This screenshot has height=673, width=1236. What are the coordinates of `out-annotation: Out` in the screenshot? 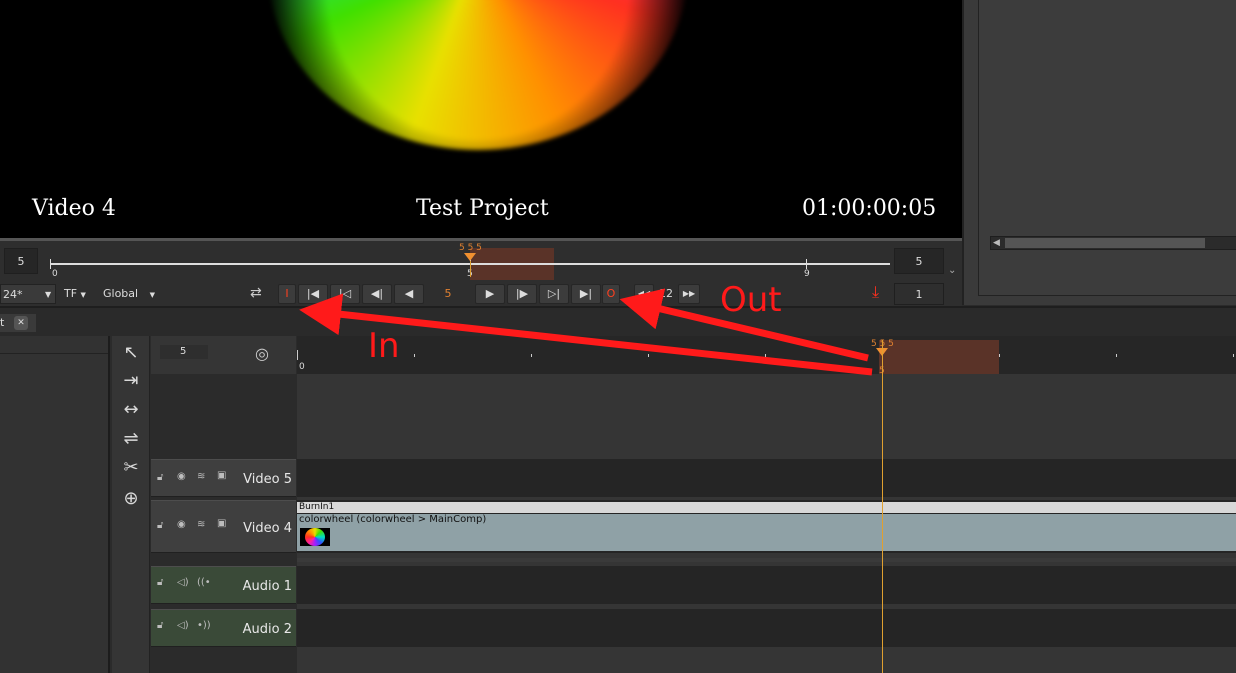 It's located at (751, 300).